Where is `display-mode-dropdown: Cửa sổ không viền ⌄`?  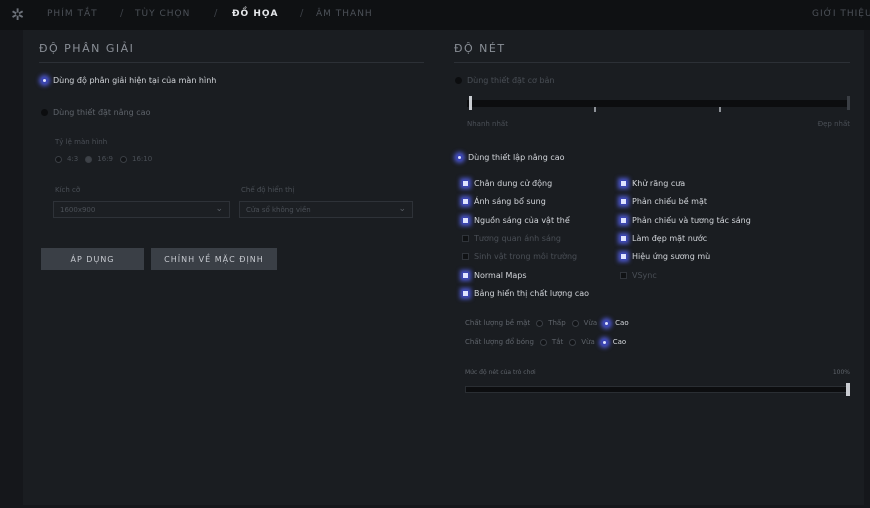 display-mode-dropdown: Cửa sổ không viền ⌄ is located at coordinates (326, 209).